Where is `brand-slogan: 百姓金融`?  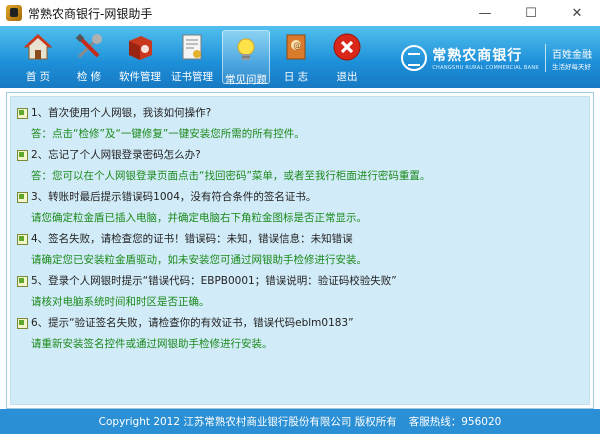
brand-slogan: 百姓金融 is located at coordinates (572, 55).